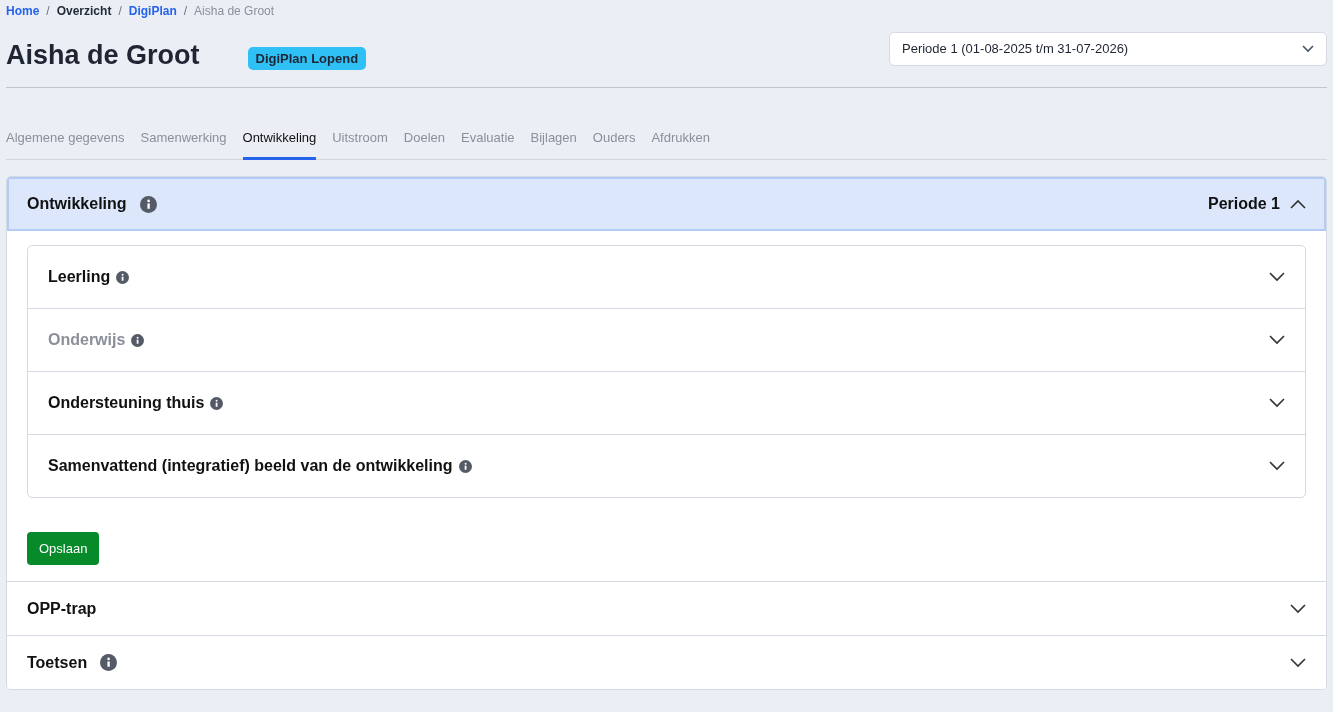  Describe the element at coordinates (87, 340) in the screenshot. I see `subsection-title: Onderwijs` at that location.